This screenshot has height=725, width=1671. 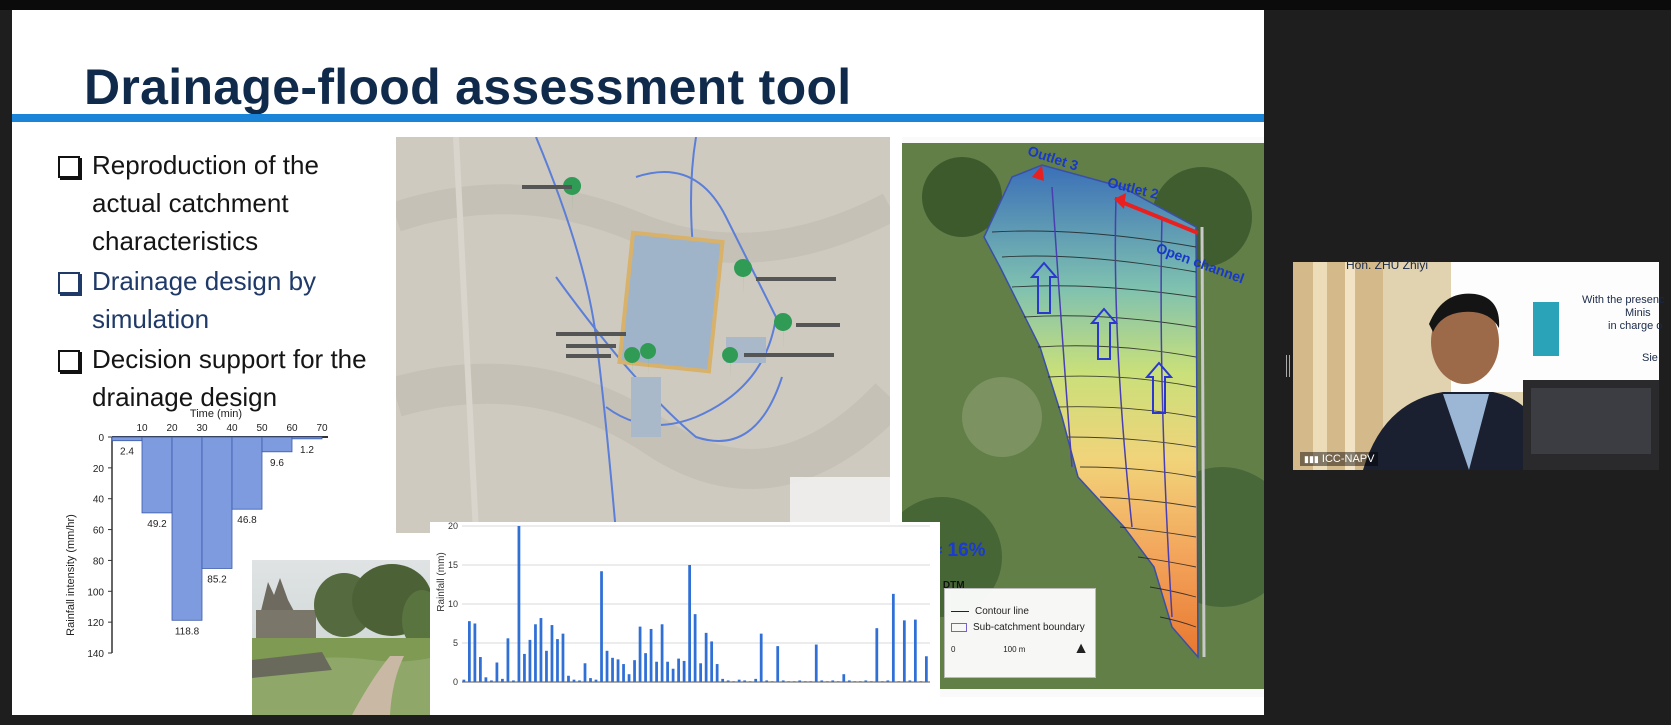 I want to click on rain-y-tick: 5, so click(x=455, y=643).